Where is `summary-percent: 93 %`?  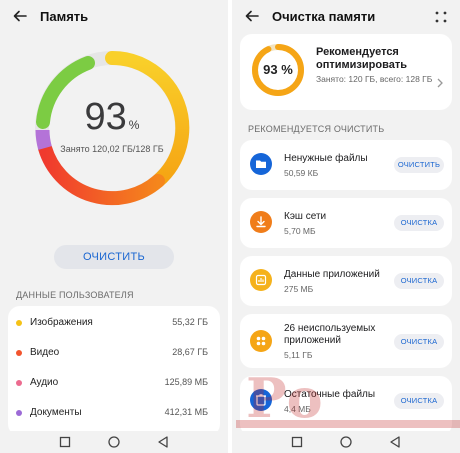
summary-percent: 93 % is located at coordinates (278, 69).